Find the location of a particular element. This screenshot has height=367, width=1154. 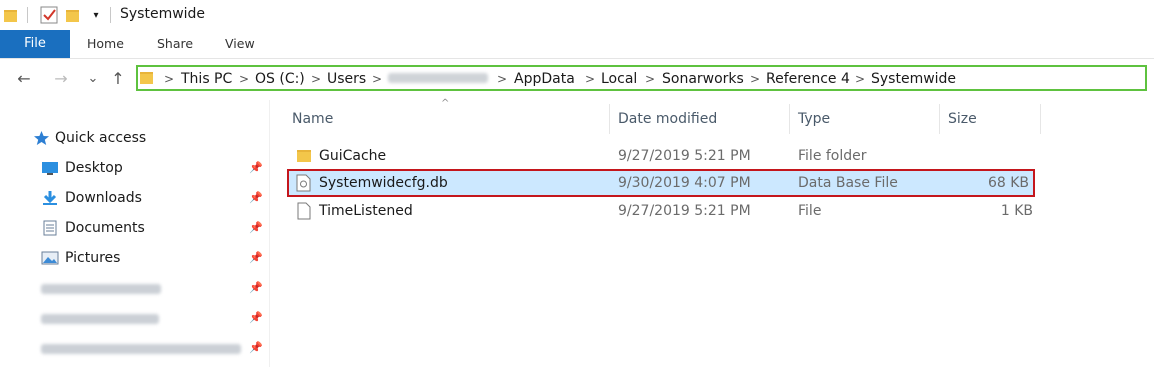

address-folder-icon is located at coordinates (146, 78).